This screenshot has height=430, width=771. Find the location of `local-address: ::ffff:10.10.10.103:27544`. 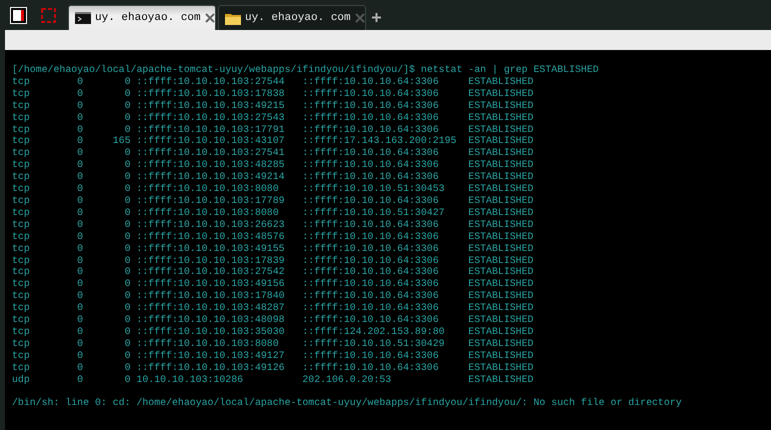

local-address: ::ffff:10.10.10.103:27544 is located at coordinates (211, 82).